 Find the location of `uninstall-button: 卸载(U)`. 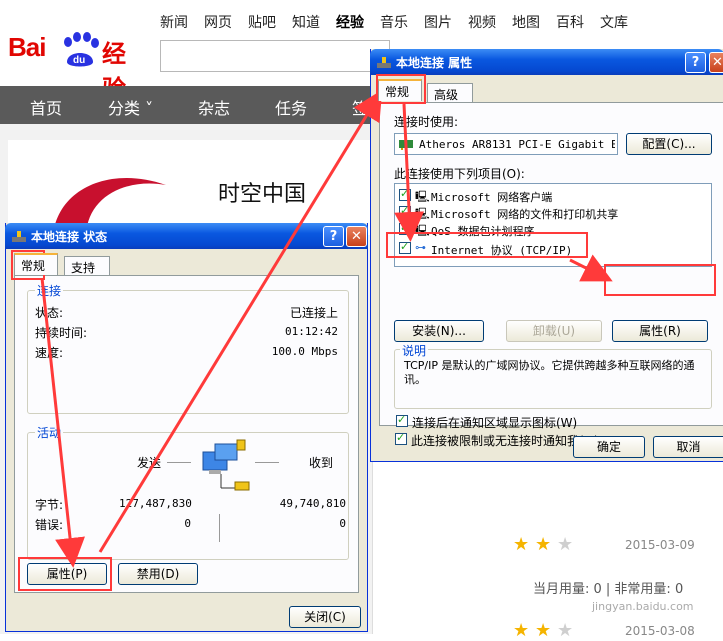

uninstall-button: 卸载(U) is located at coordinates (554, 331).